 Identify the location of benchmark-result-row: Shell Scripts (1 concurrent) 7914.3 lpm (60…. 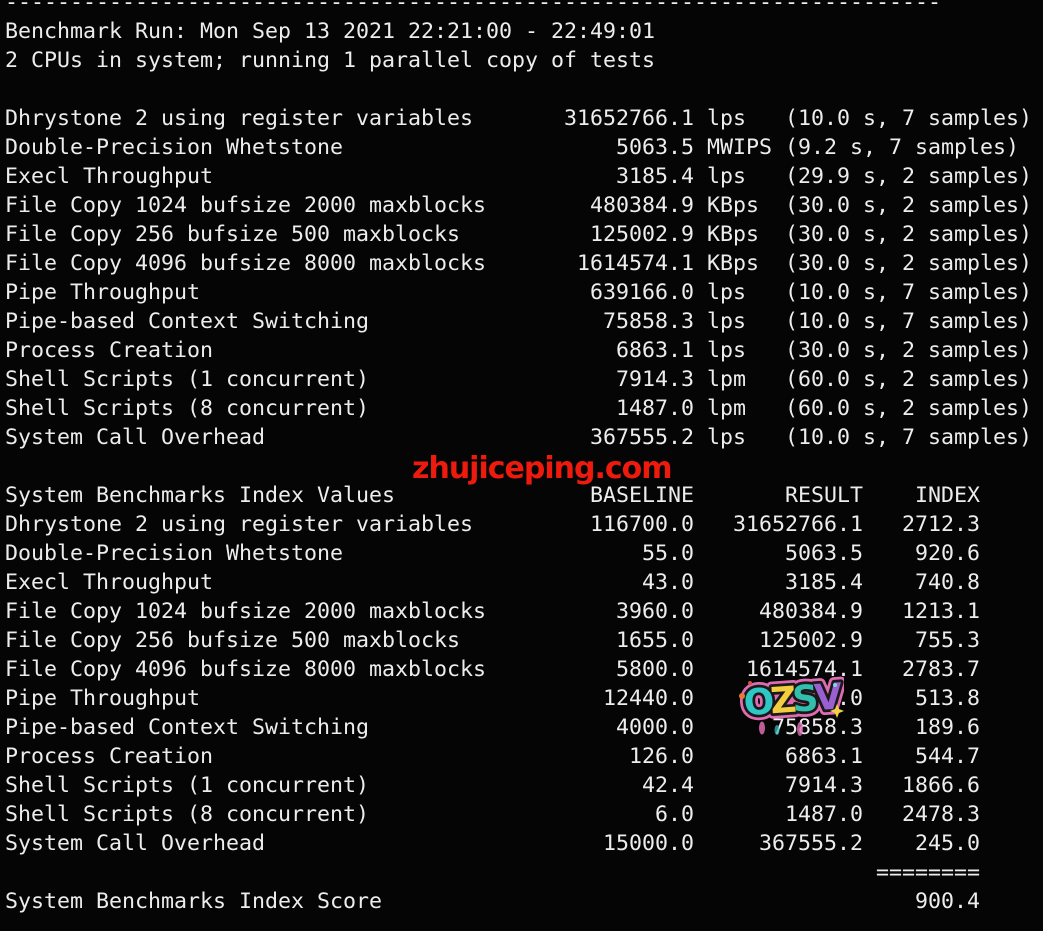
(524, 379).